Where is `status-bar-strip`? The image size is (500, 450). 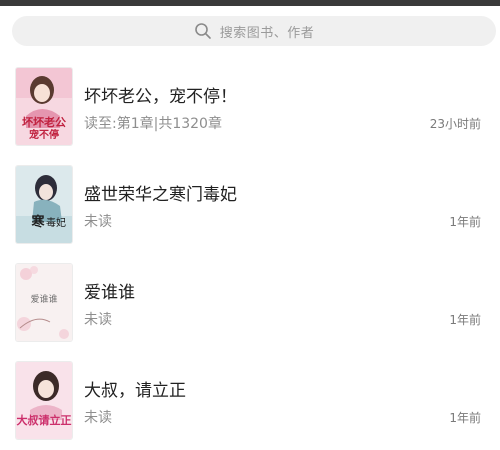
status-bar-strip is located at coordinates (250, 3).